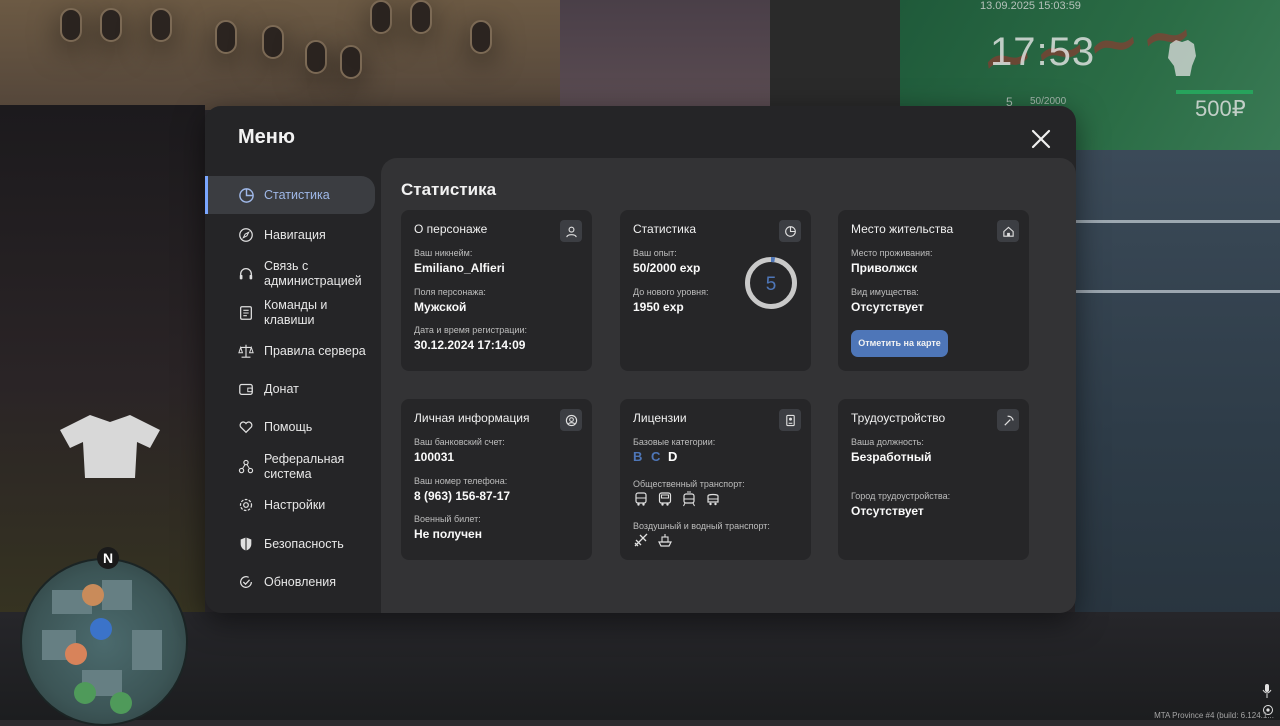  I want to click on nav-item-navigation: Навигация, so click(290, 235).